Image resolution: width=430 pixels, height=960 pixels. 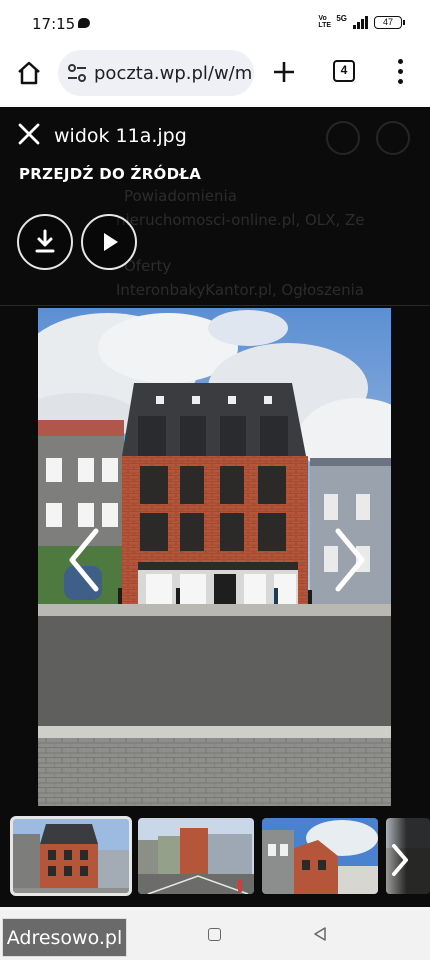 I want to click on close-icon, so click(x=29, y=134).